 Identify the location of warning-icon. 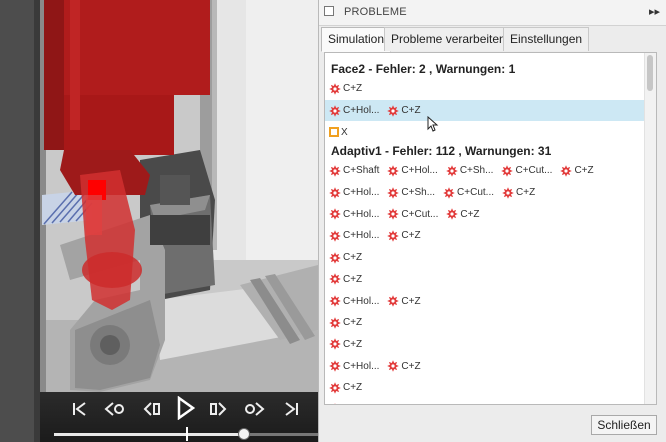
(334, 132).